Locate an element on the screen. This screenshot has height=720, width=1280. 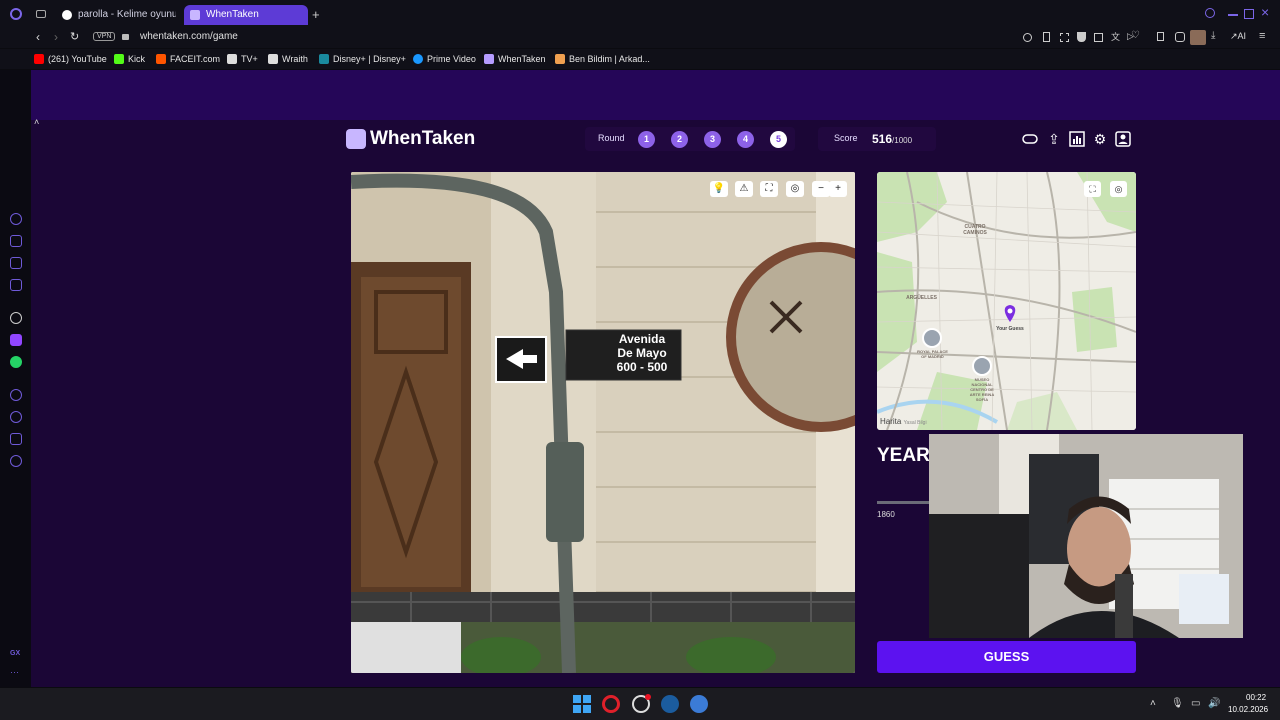
download-icon: ⤓ is located at coordinates (1213, 35).